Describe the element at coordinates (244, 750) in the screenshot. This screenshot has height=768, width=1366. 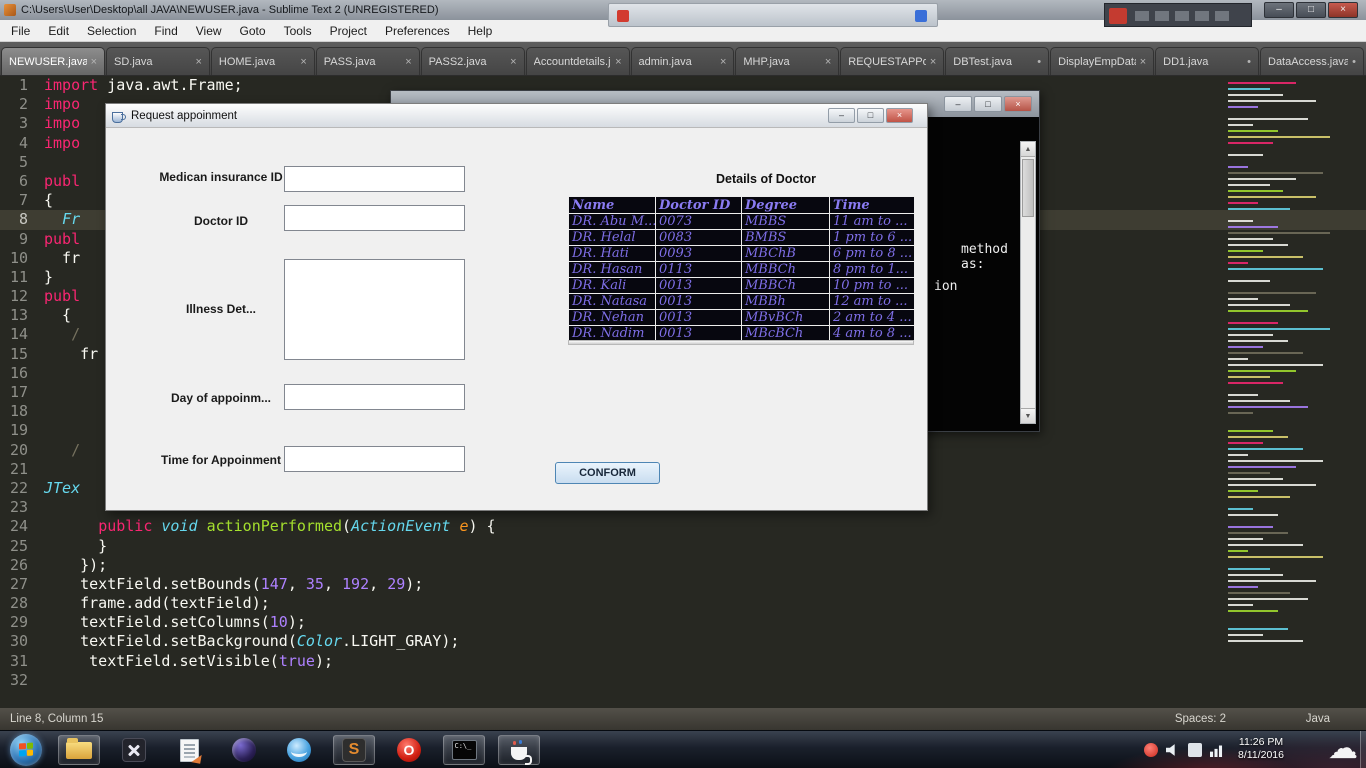
I see `eclipse-taskbar-button` at that location.